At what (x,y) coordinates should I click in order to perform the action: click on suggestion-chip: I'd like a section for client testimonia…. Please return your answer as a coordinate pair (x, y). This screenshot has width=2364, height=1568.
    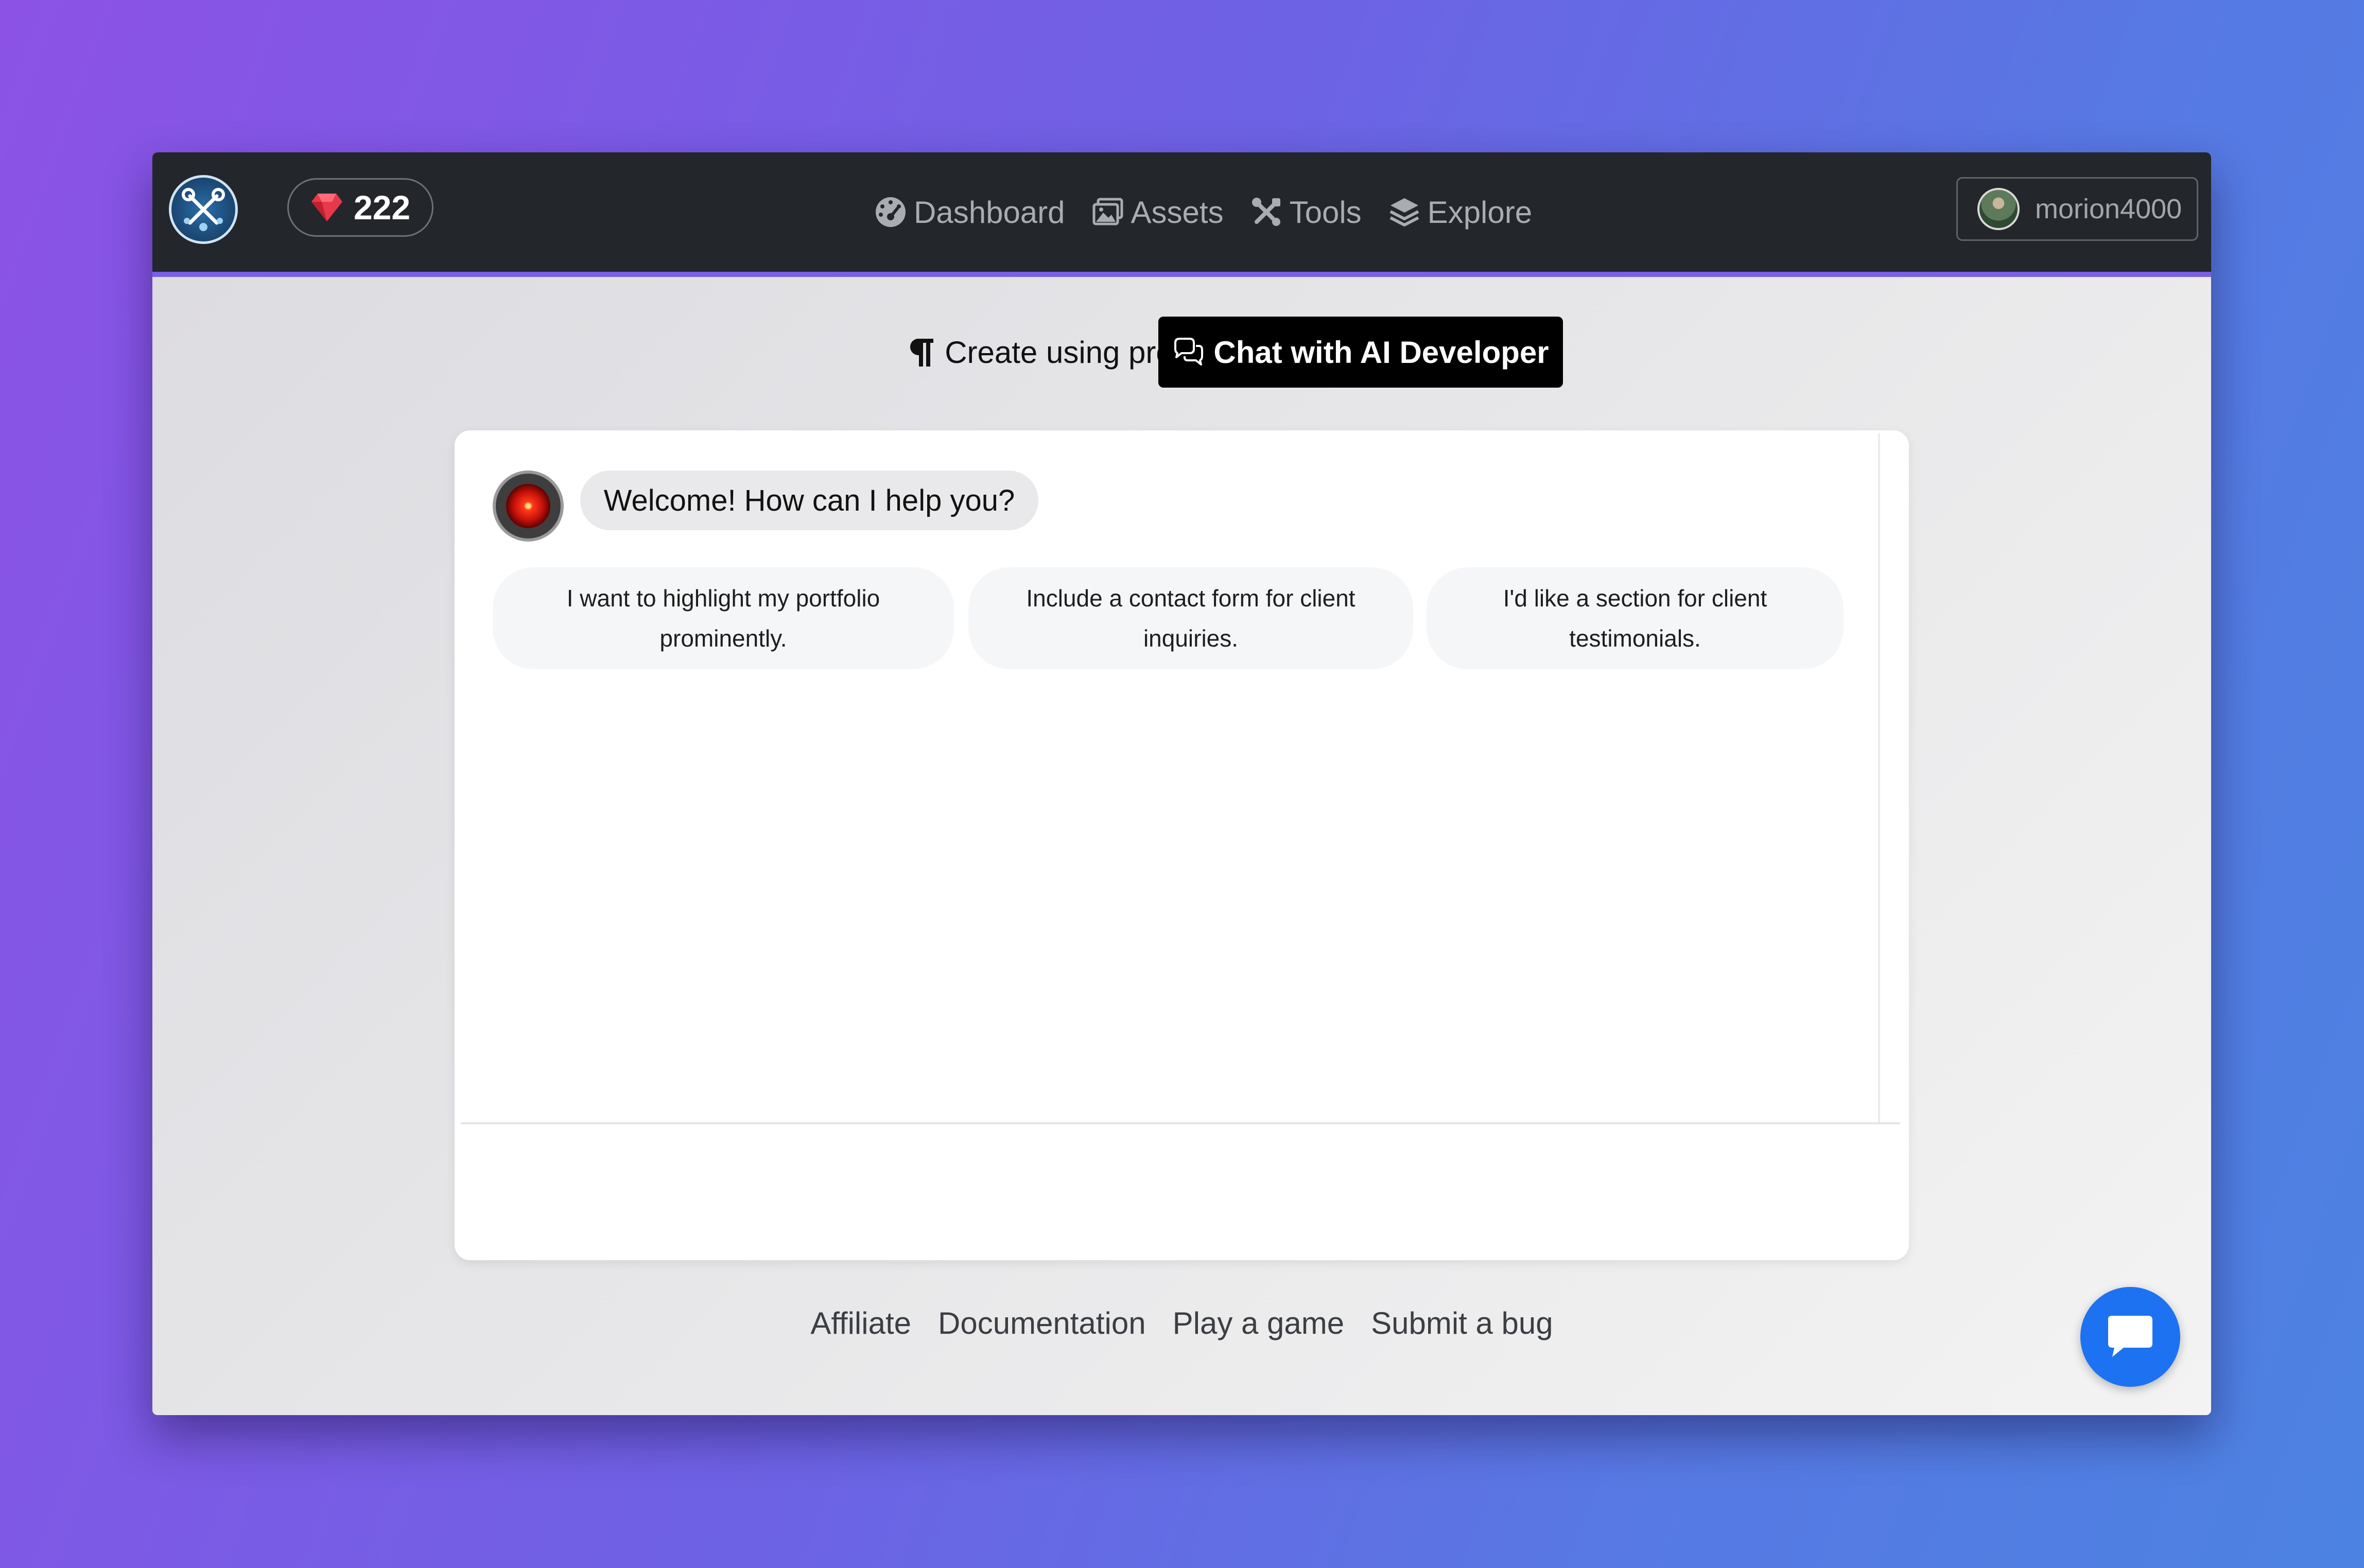
    Looking at the image, I should click on (1635, 618).